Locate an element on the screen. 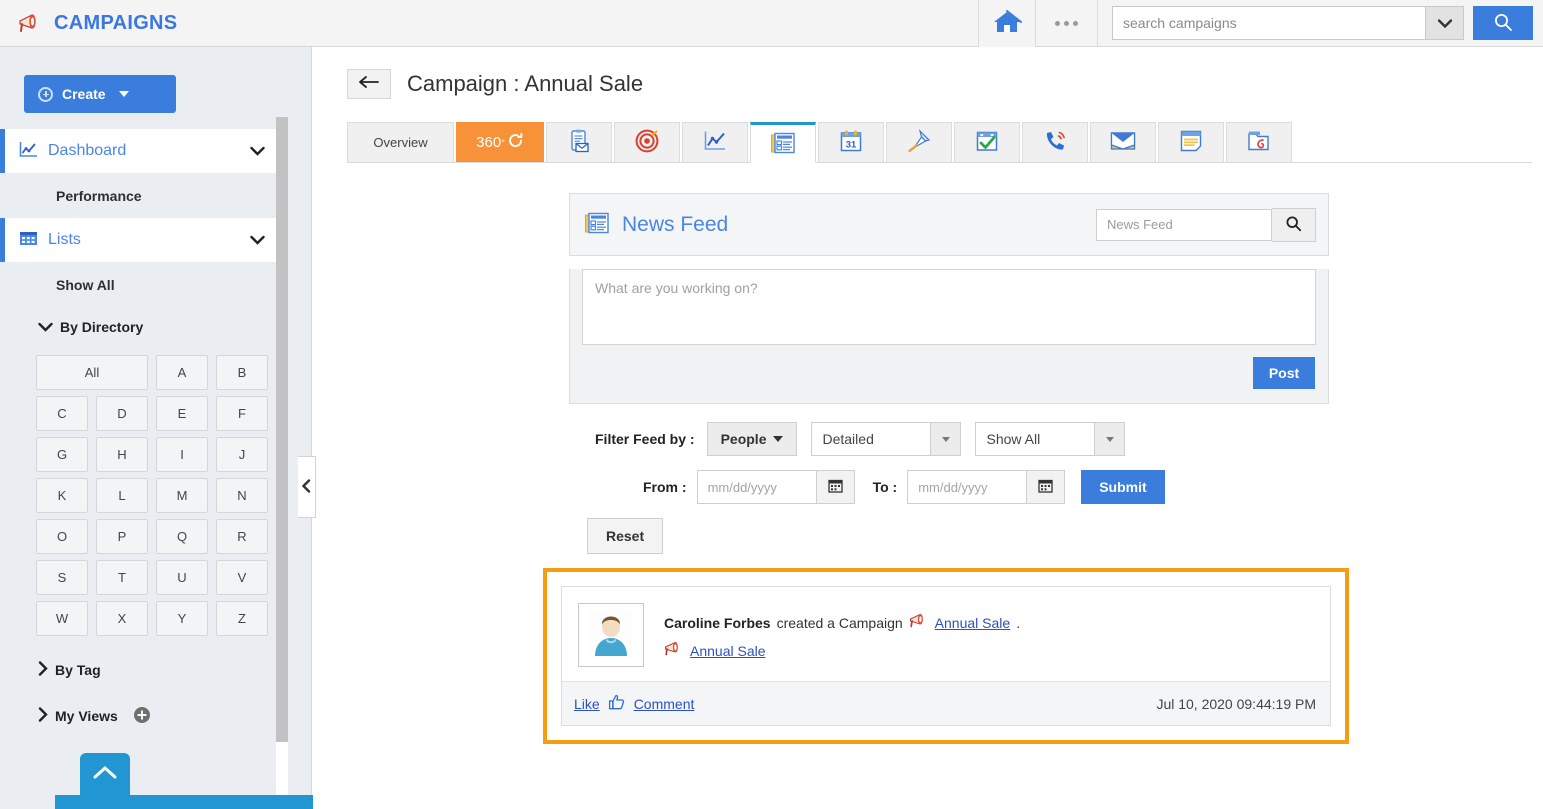 The height and width of the screenshot is (809, 1543). directory-letter-h: H is located at coordinates (122, 454).